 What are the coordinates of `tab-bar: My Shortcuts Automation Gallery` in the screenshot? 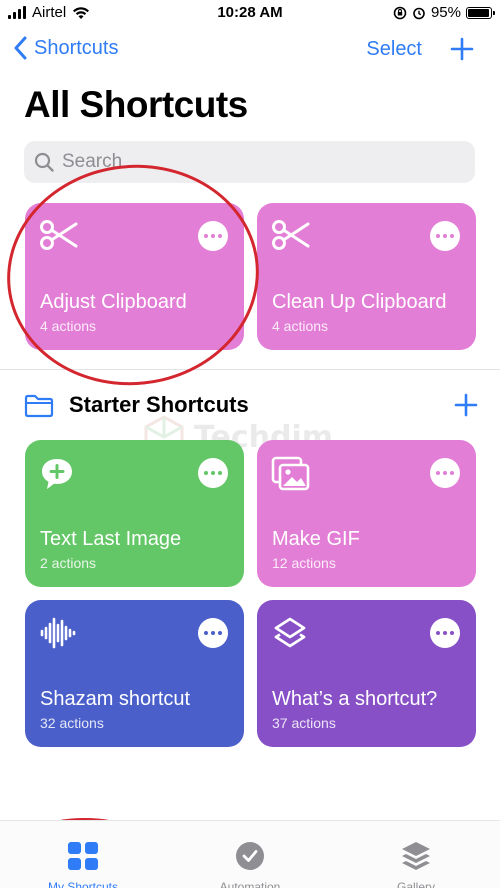 It's located at (250, 854).